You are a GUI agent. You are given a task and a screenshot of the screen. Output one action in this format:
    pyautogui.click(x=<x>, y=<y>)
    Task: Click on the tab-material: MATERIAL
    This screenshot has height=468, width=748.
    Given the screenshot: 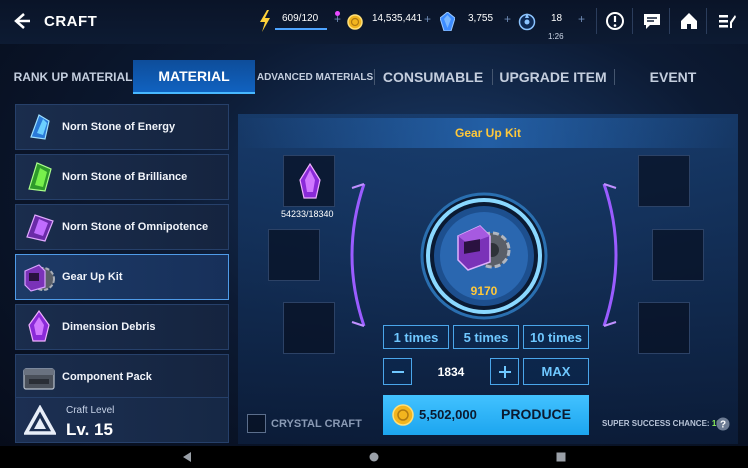 What is the action you would take?
    pyautogui.click(x=194, y=77)
    